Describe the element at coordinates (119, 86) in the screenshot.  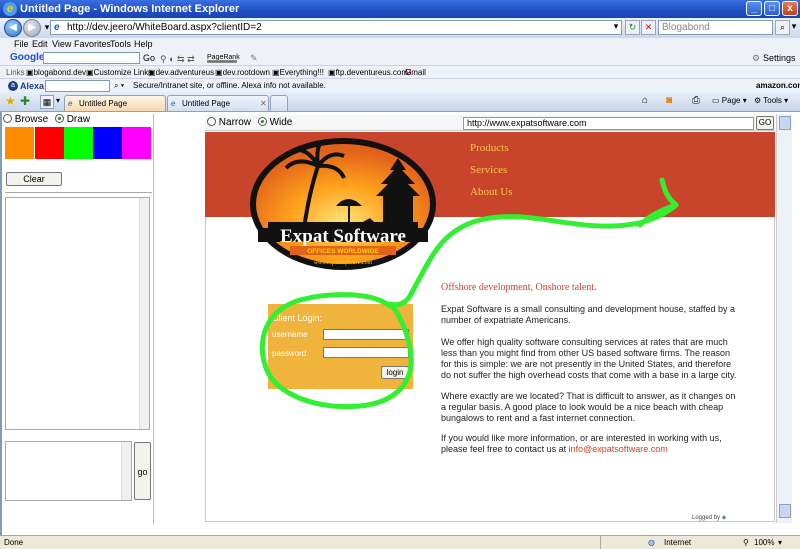
I see `alexa-search-icon: ⌕ ▾` at that location.